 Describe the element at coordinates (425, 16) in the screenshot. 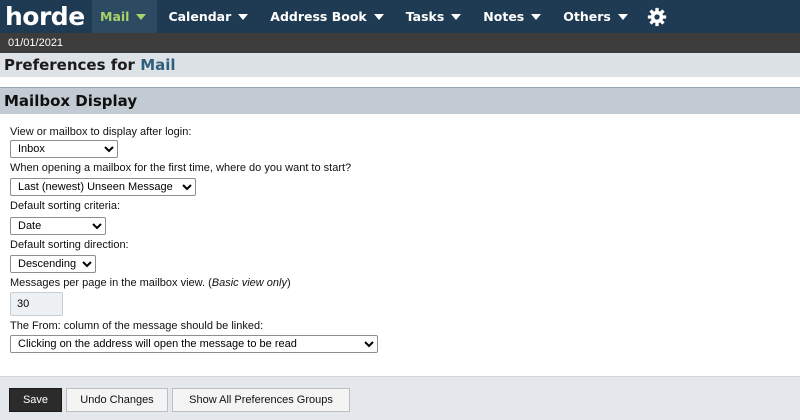

I see `nav-label-tasks: Tasks` at that location.